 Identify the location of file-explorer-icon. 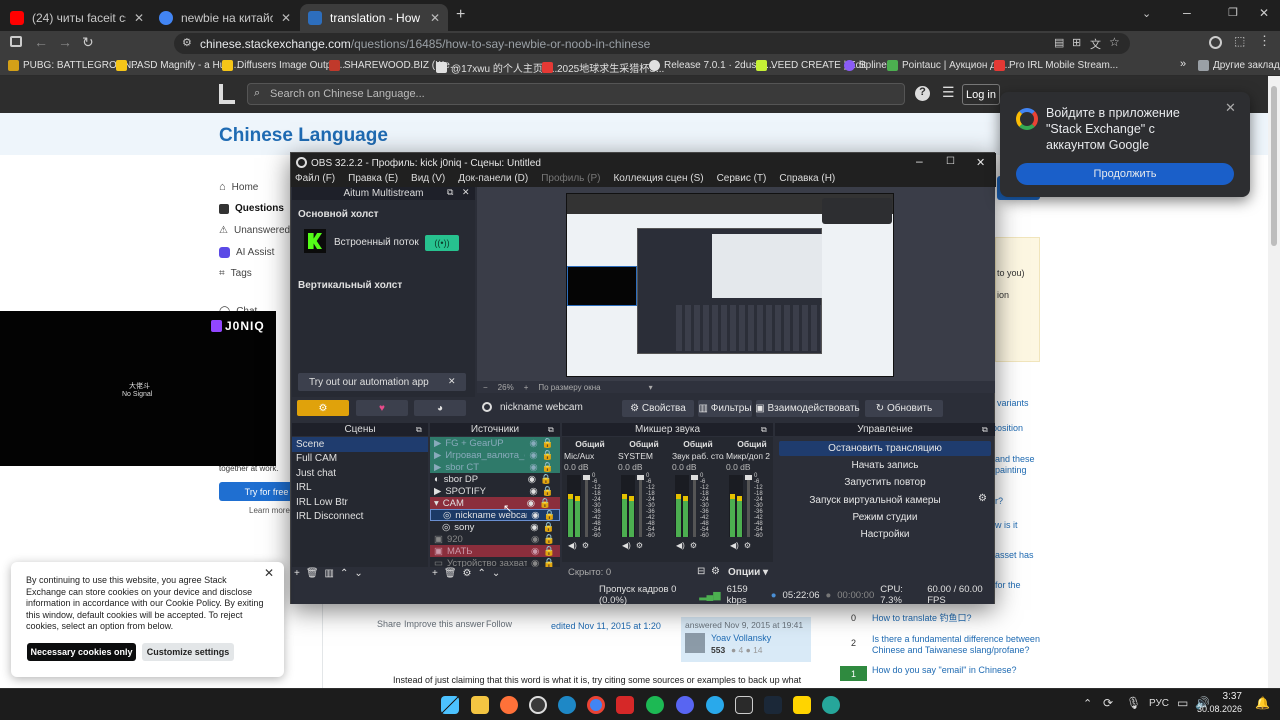
(480, 705).